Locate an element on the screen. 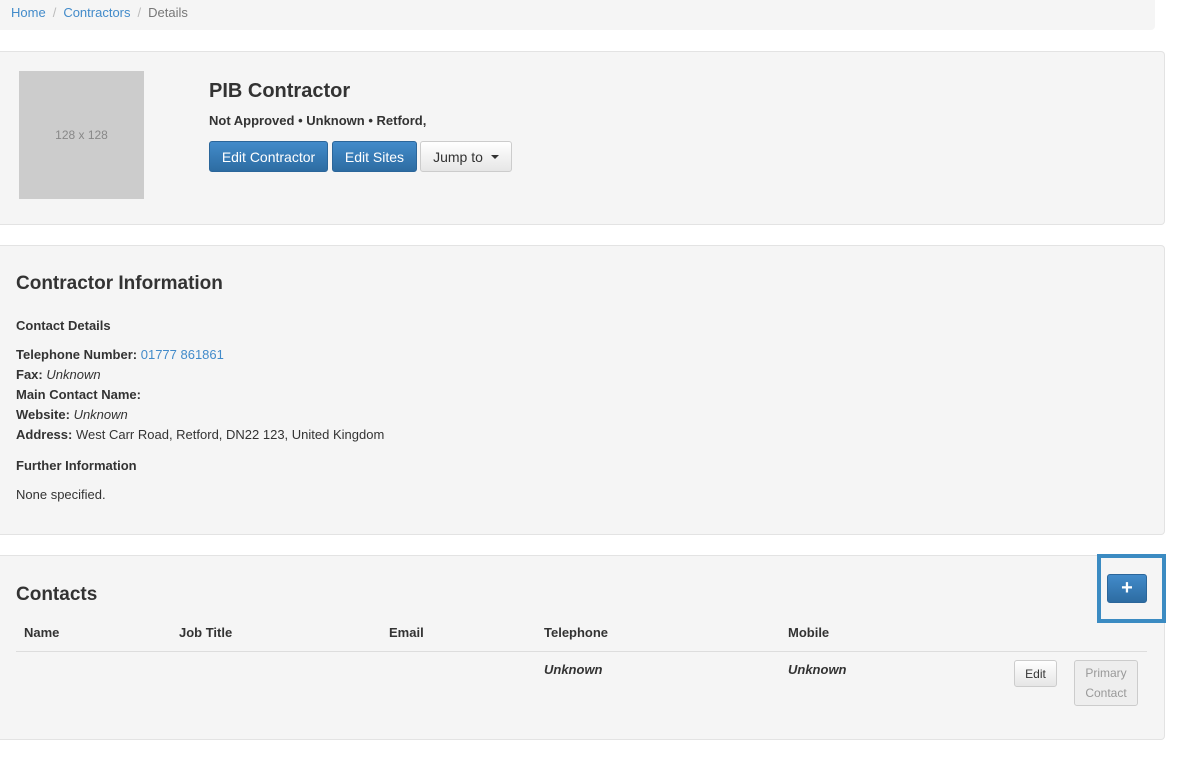 The height and width of the screenshot is (757, 1197). telephone-link: 01777 861861 is located at coordinates (182, 354).